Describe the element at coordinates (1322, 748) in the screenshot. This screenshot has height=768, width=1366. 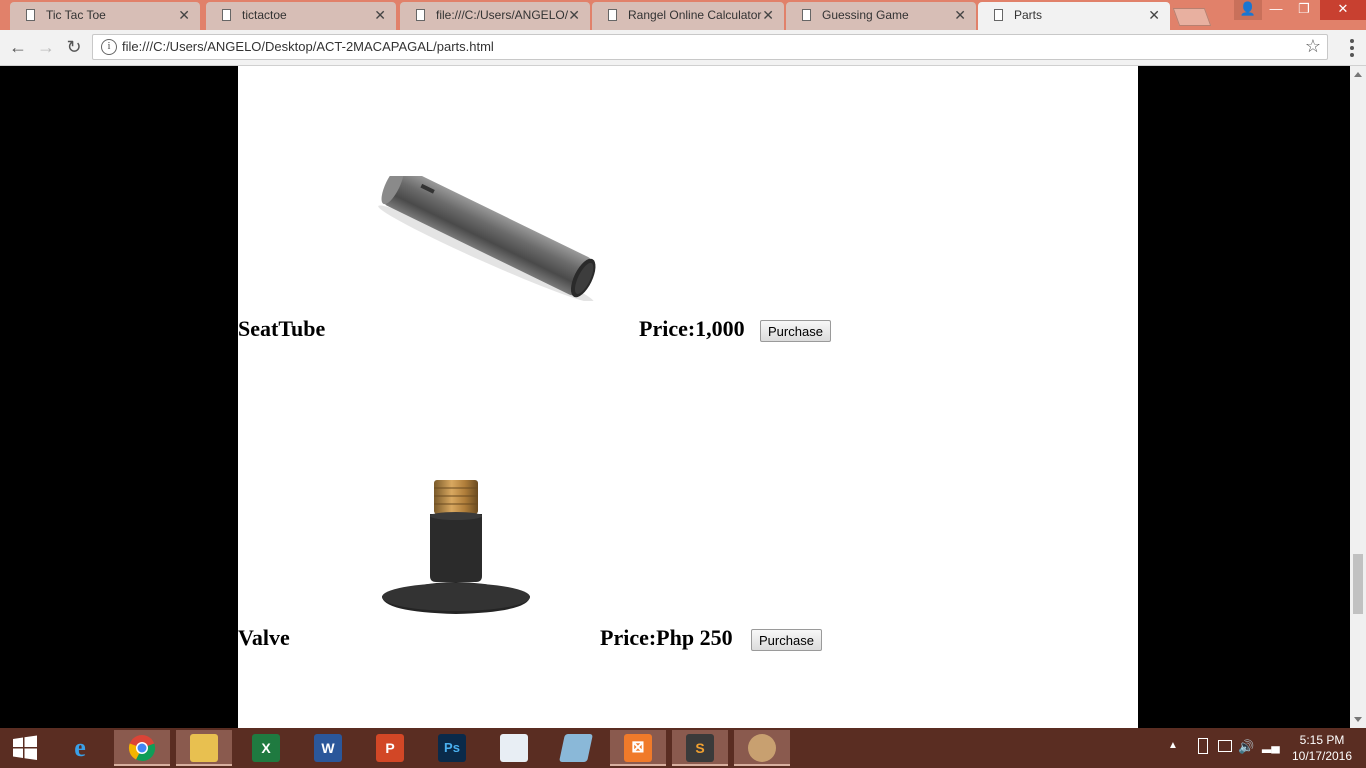
I see `clock: 5:15 PM 10/17/2016` at that location.